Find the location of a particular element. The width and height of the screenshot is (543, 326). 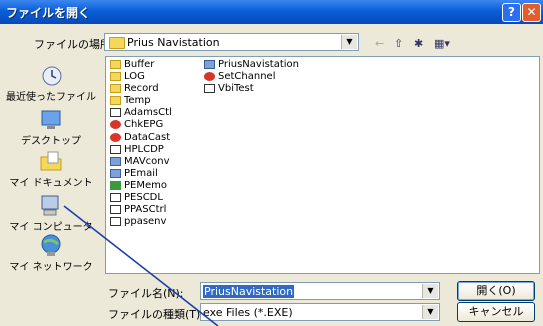

place-my-computer: マイ コンピュータ is located at coordinates (51, 212).